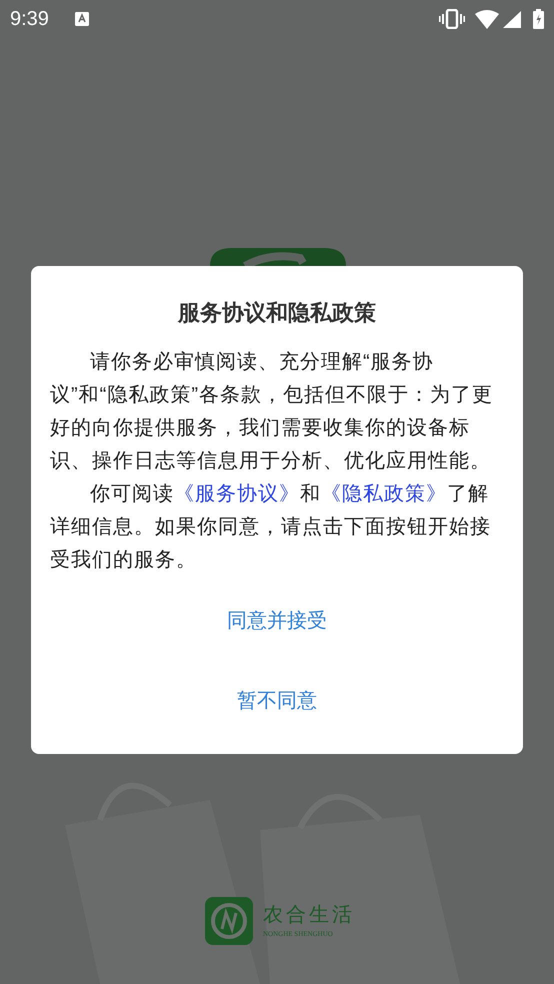 This screenshot has height=984, width=554. I want to click on keyboard-icon, so click(81, 19).